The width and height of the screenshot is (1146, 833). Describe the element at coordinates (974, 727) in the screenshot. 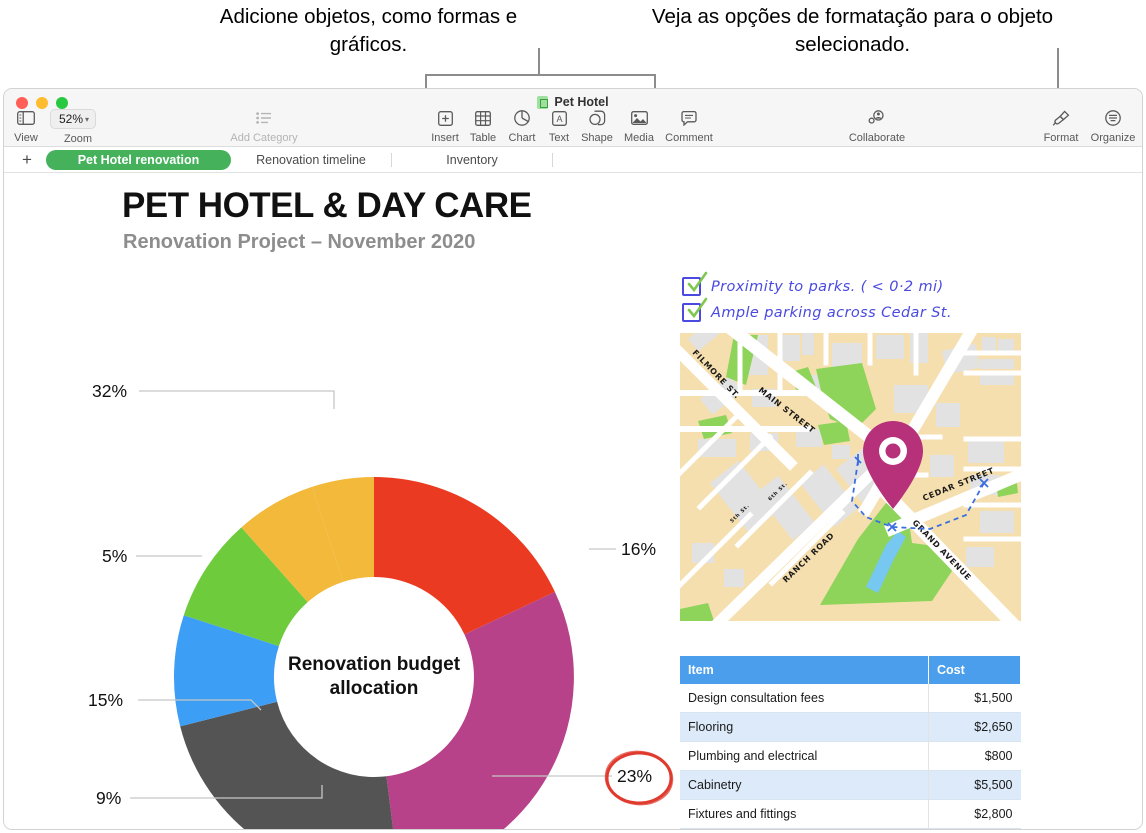

I see `table-cell-cost: $2,650` at that location.